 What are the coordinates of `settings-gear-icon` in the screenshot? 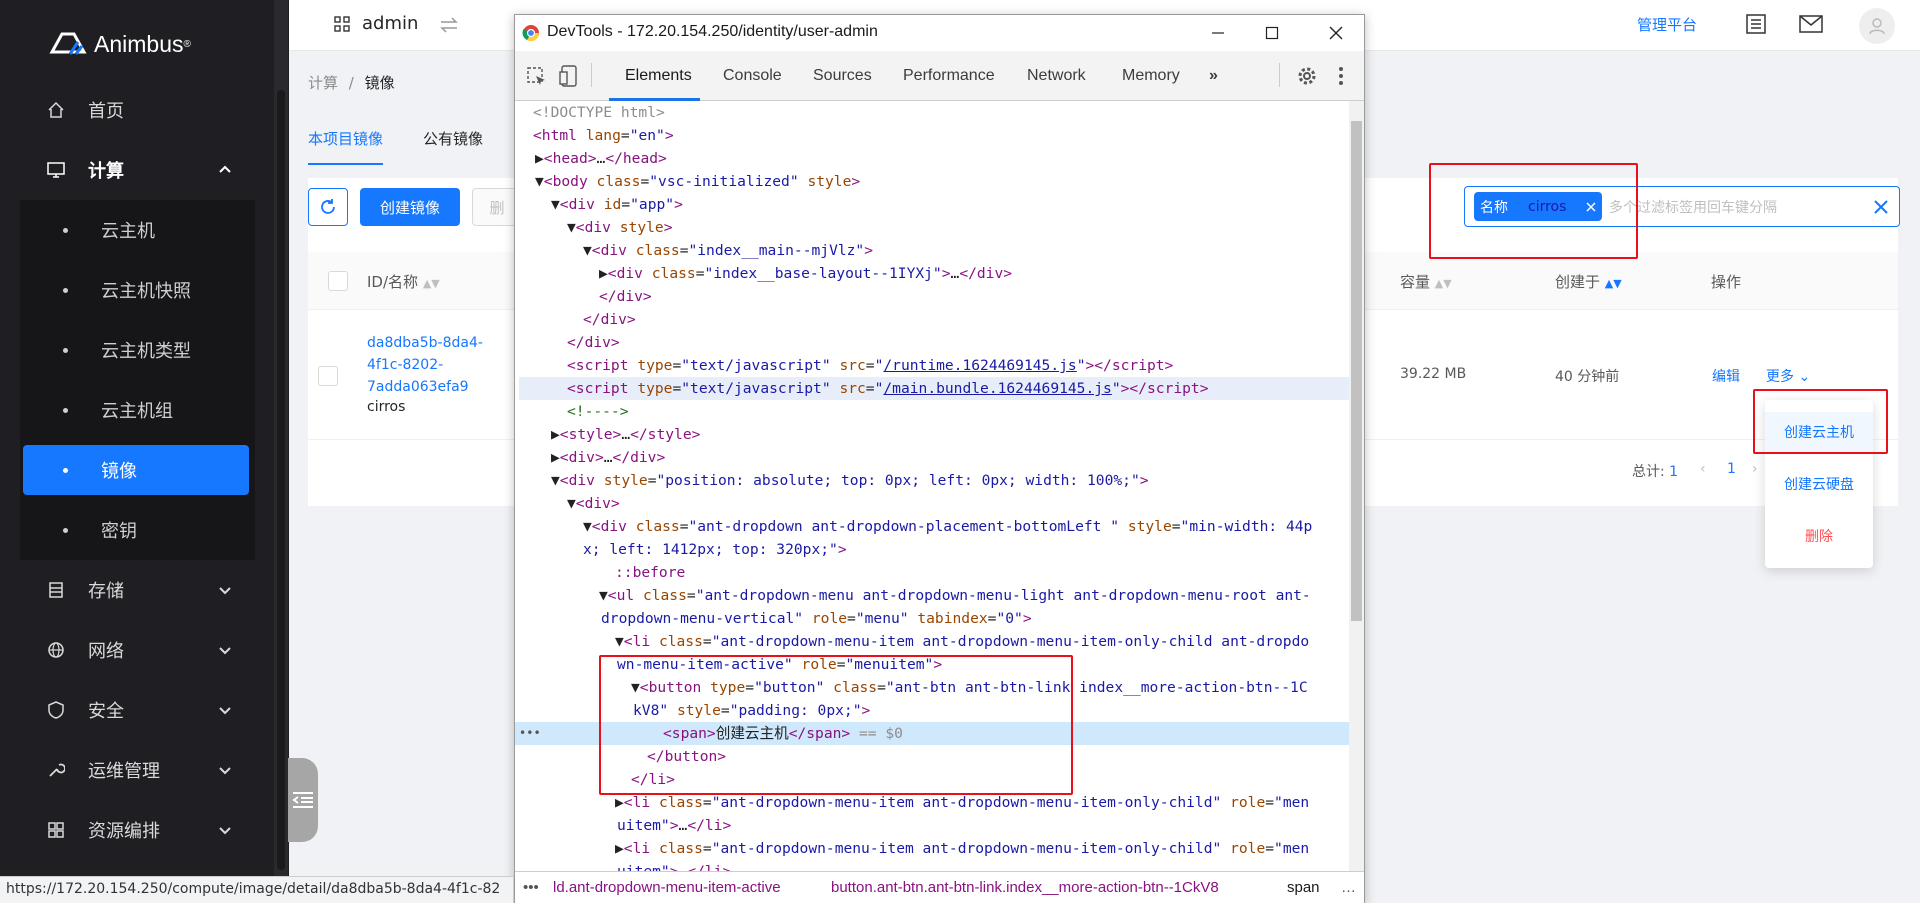 It's located at (1307, 76).